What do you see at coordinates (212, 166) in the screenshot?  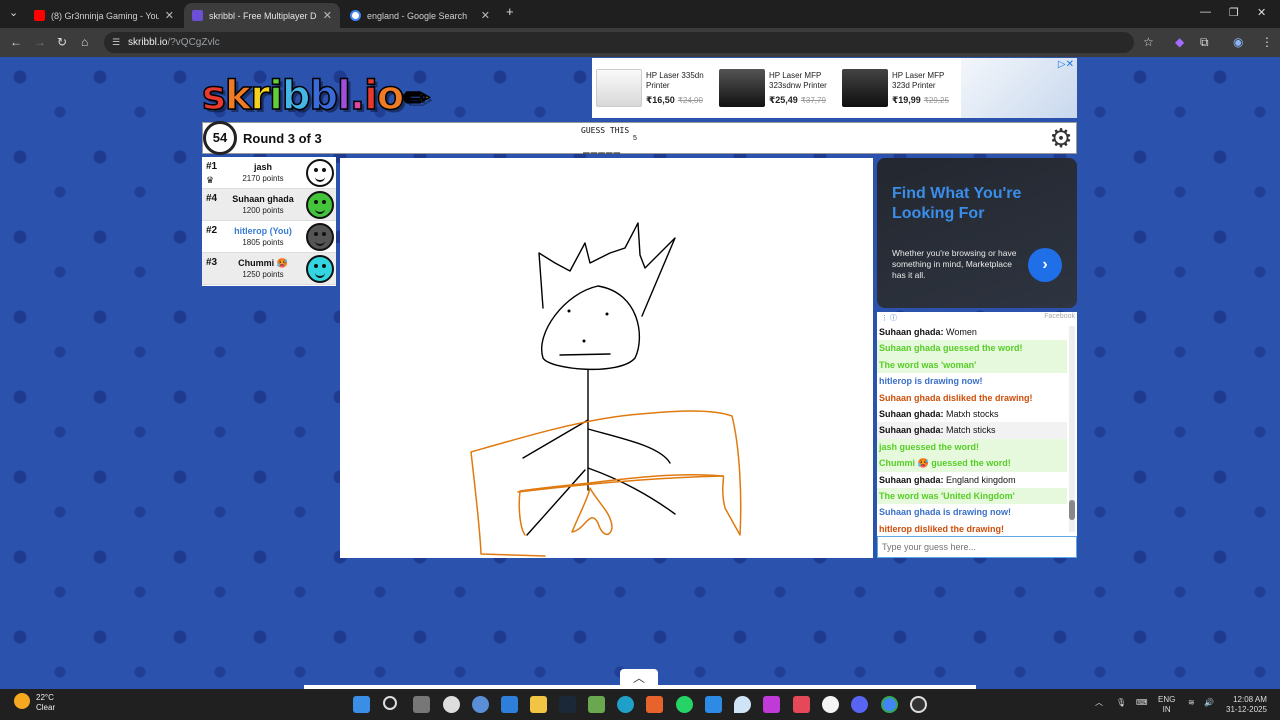 I see `player-rank: #1` at bounding box center [212, 166].